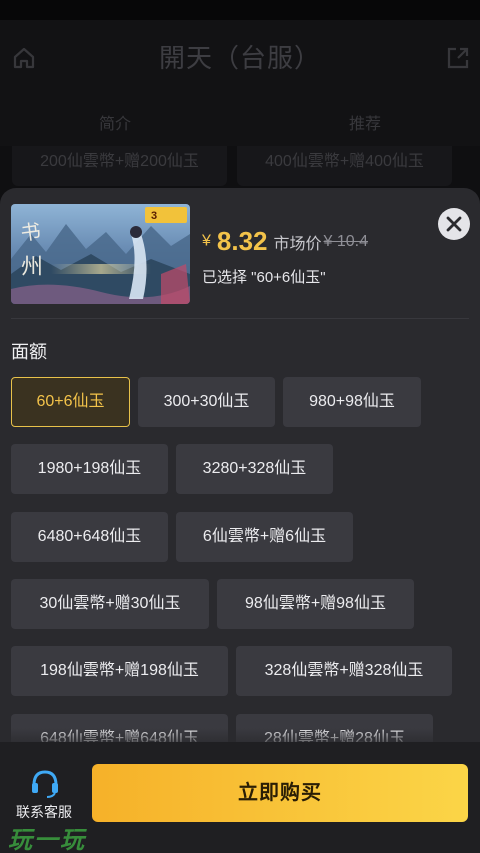 This screenshot has width=480, height=853. Describe the element at coordinates (47, 840) in the screenshot. I see `watermark: 玩一玩` at that location.